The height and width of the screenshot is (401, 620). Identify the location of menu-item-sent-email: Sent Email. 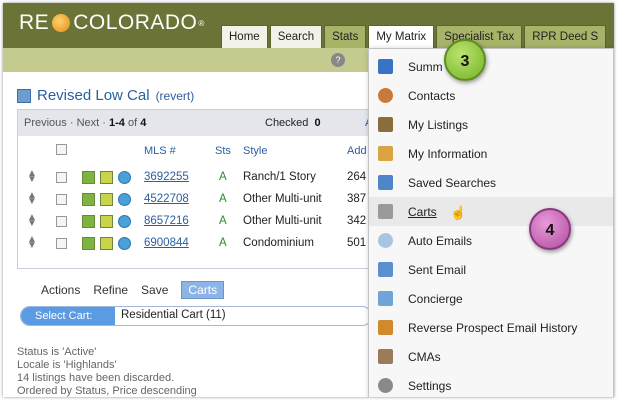
(491, 269).